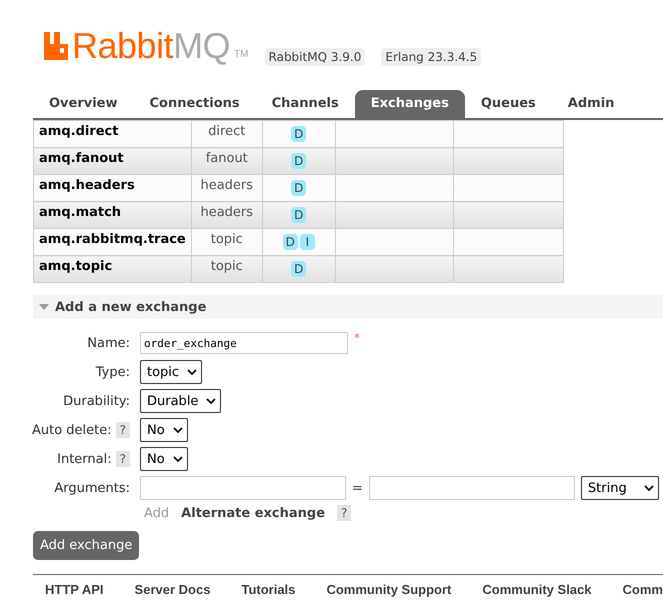 The width and height of the screenshot is (663, 614). I want to click on exchange-name-cell: amq.topic, so click(113, 269).